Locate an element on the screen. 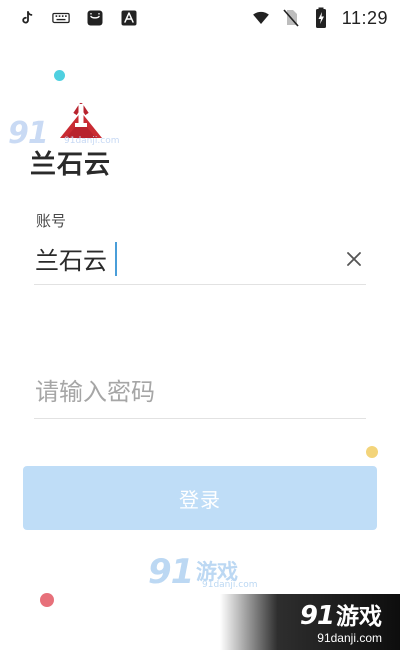 The image size is (400, 650). clear-account-button is located at coordinates (354, 259).